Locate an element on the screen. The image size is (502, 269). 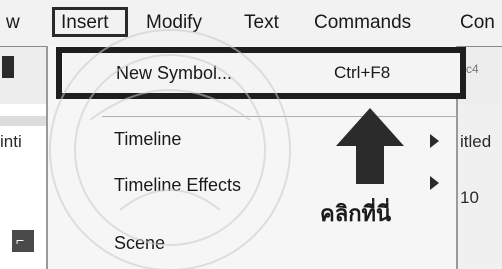
new-symbol-shortcut: Ctrl+F8 is located at coordinates (362, 72).